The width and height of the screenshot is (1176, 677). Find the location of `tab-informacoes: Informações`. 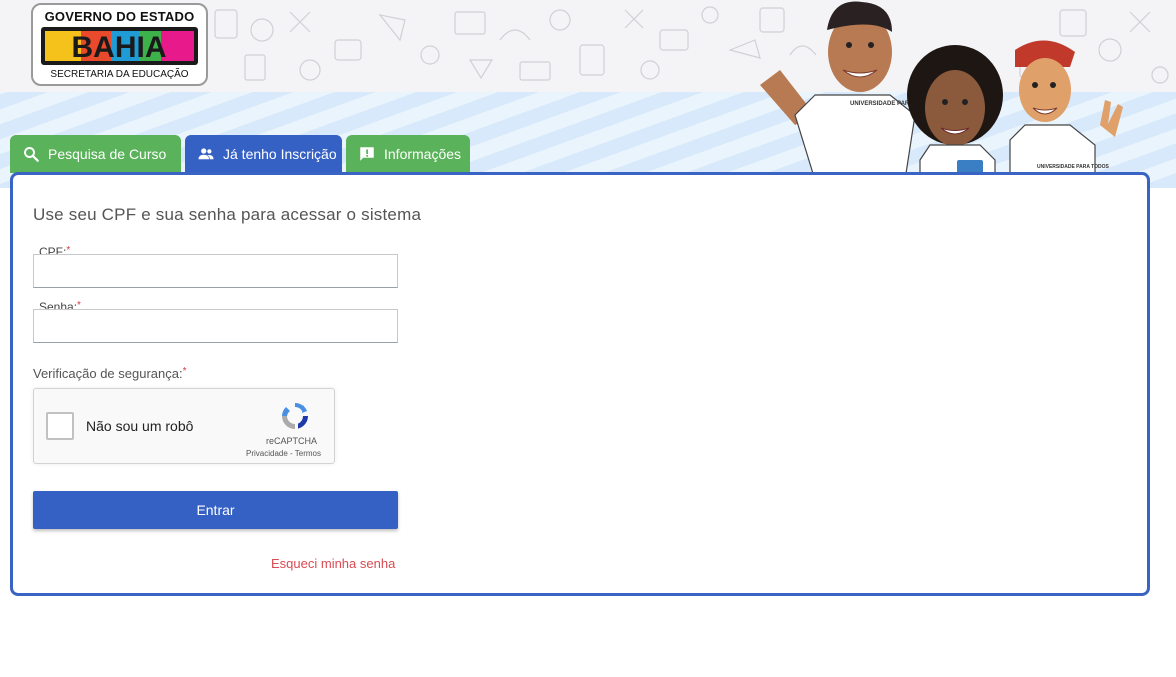

tab-informacoes: Informações is located at coordinates (408, 154).